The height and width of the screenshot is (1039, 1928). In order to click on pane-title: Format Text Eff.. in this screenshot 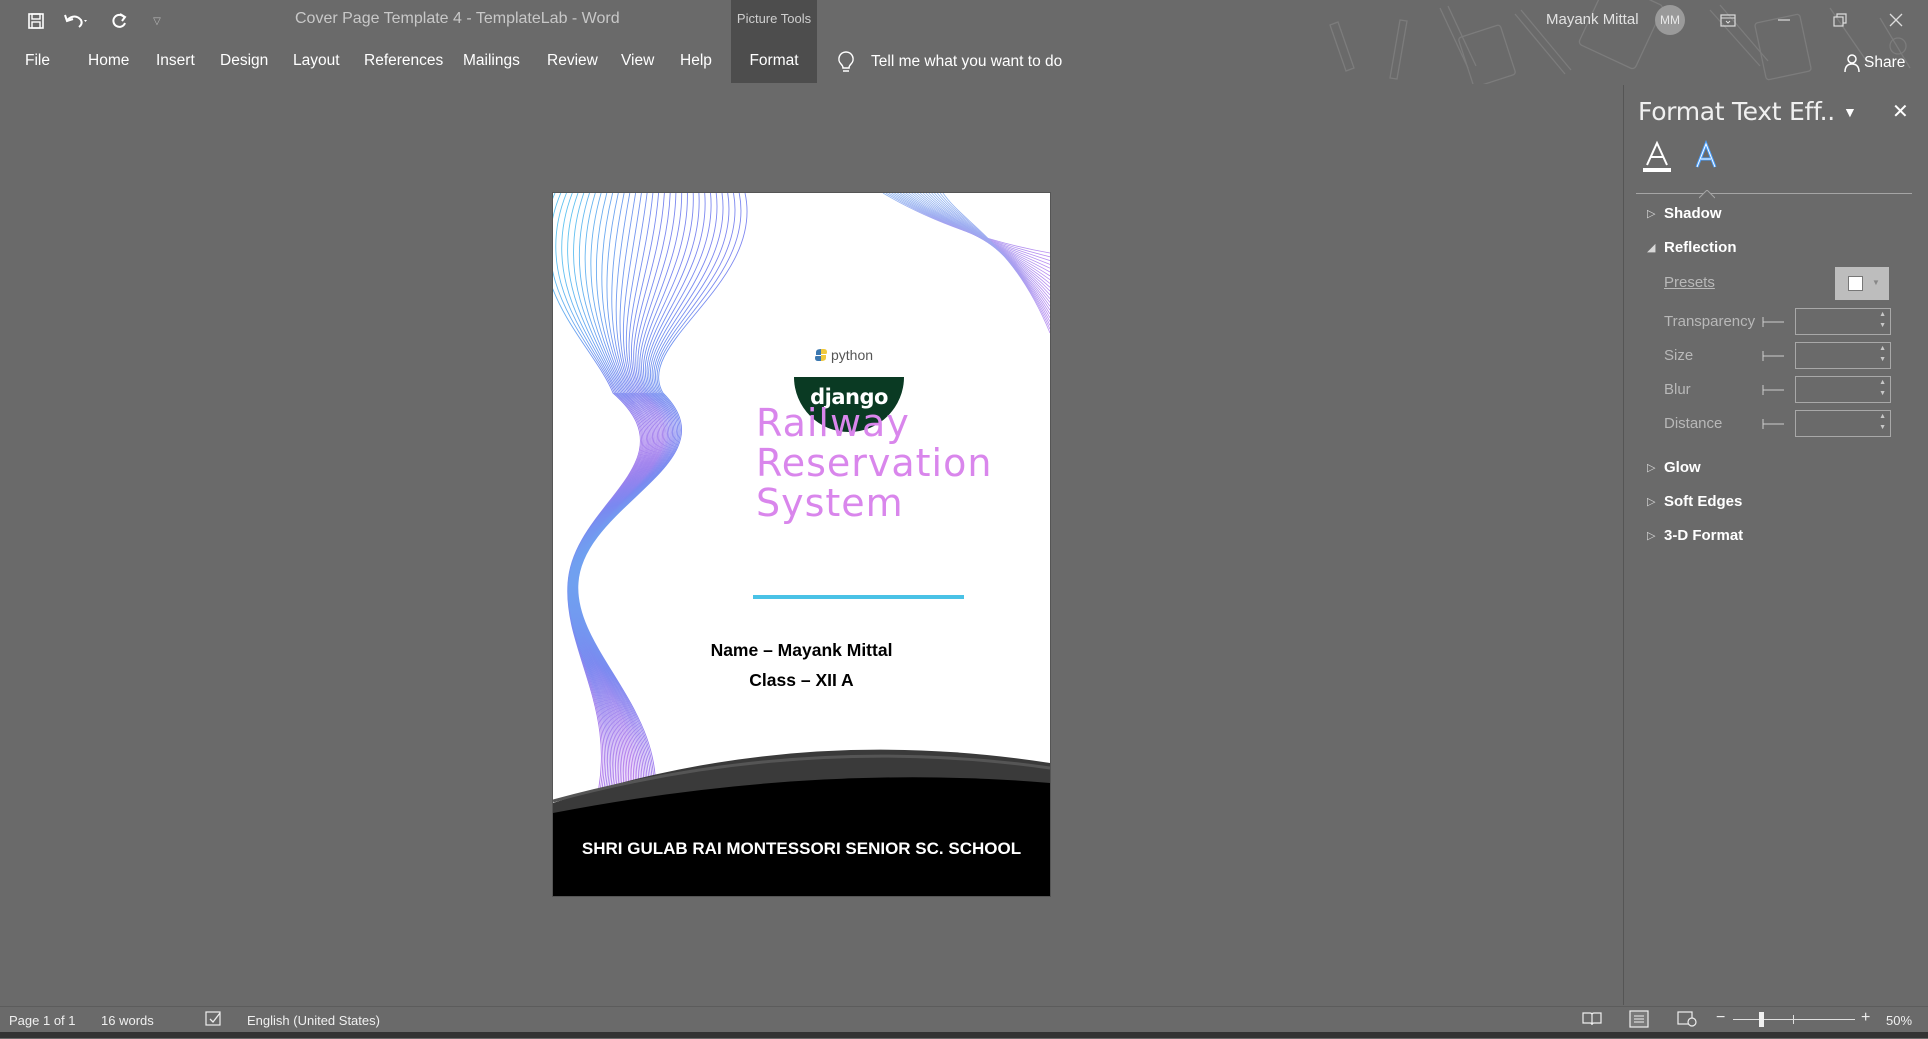, I will do `click(1736, 111)`.